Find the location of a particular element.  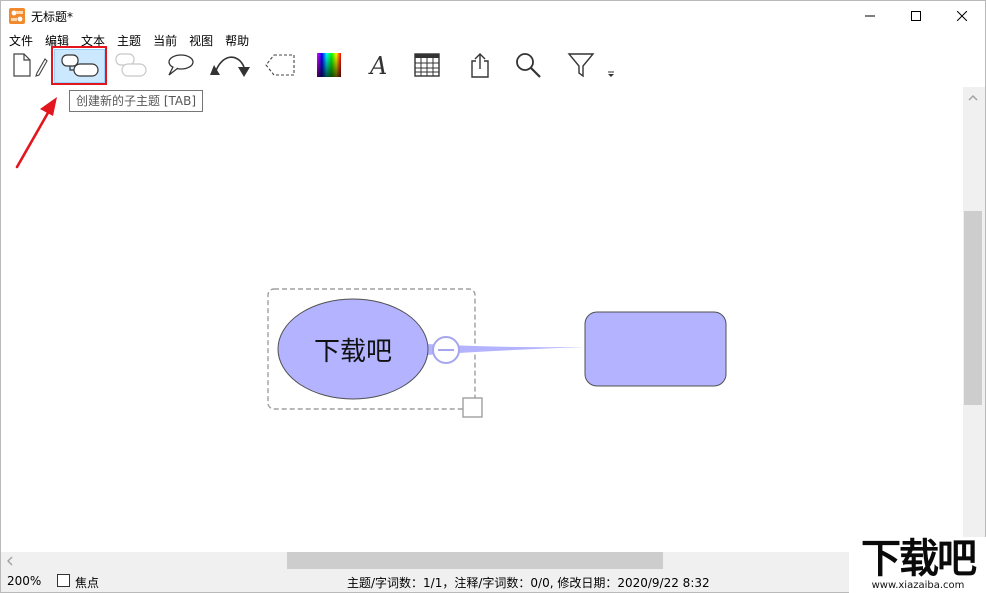

title-bar: 无标题* is located at coordinates (493, 16).